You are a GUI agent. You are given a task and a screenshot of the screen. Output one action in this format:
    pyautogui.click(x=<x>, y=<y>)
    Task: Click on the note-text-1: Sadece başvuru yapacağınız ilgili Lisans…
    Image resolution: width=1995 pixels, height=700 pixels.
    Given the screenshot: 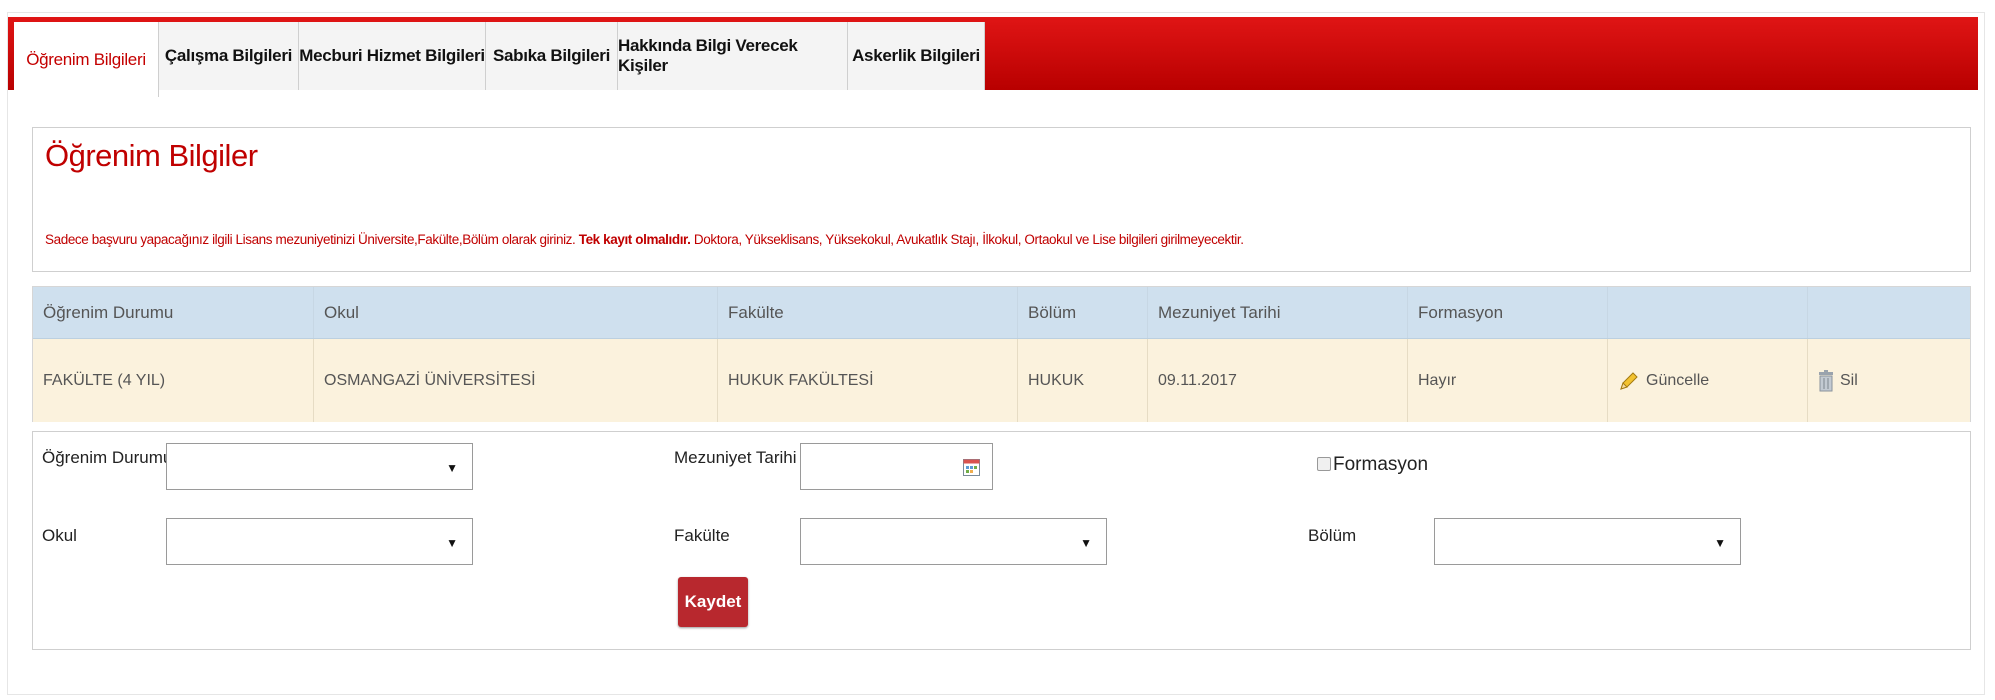 What is the action you would take?
    pyautogui.click(x=312, y=239)
    